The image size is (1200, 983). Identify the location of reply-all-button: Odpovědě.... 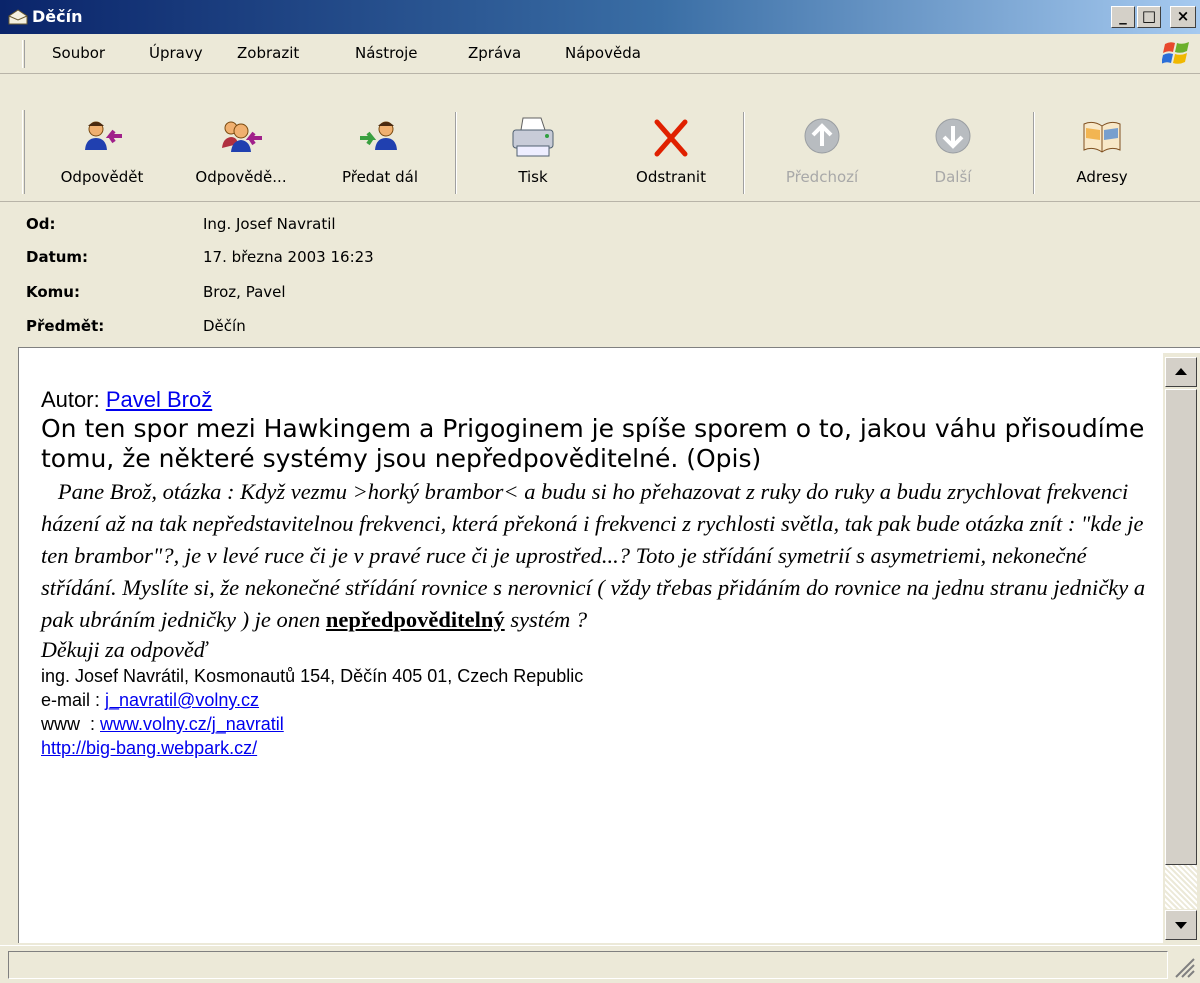
(241, 153).